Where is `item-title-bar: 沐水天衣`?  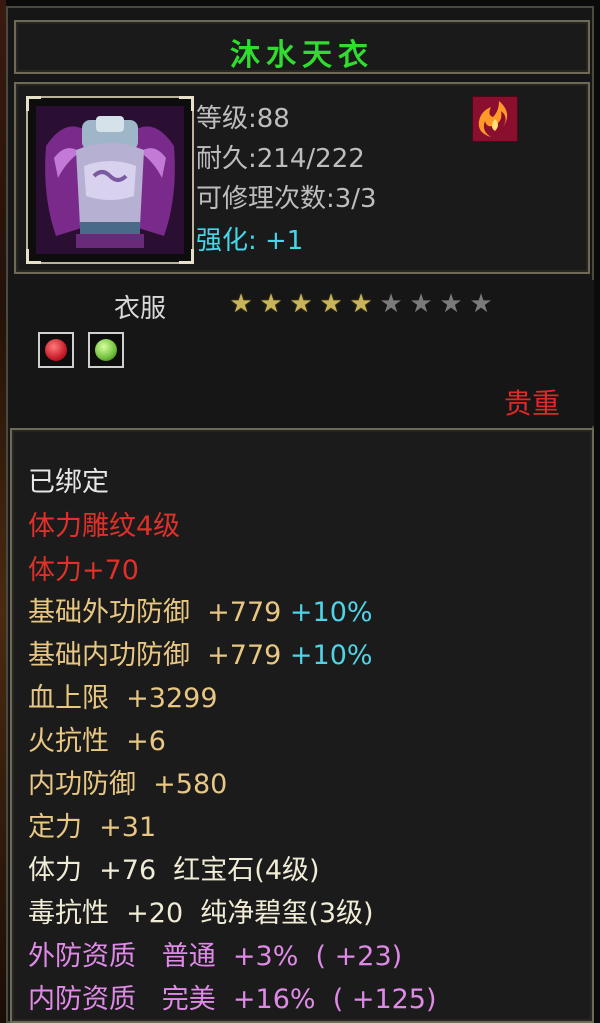 item-title-bar: 沐水天衣 is located at coordinates (302, 47).